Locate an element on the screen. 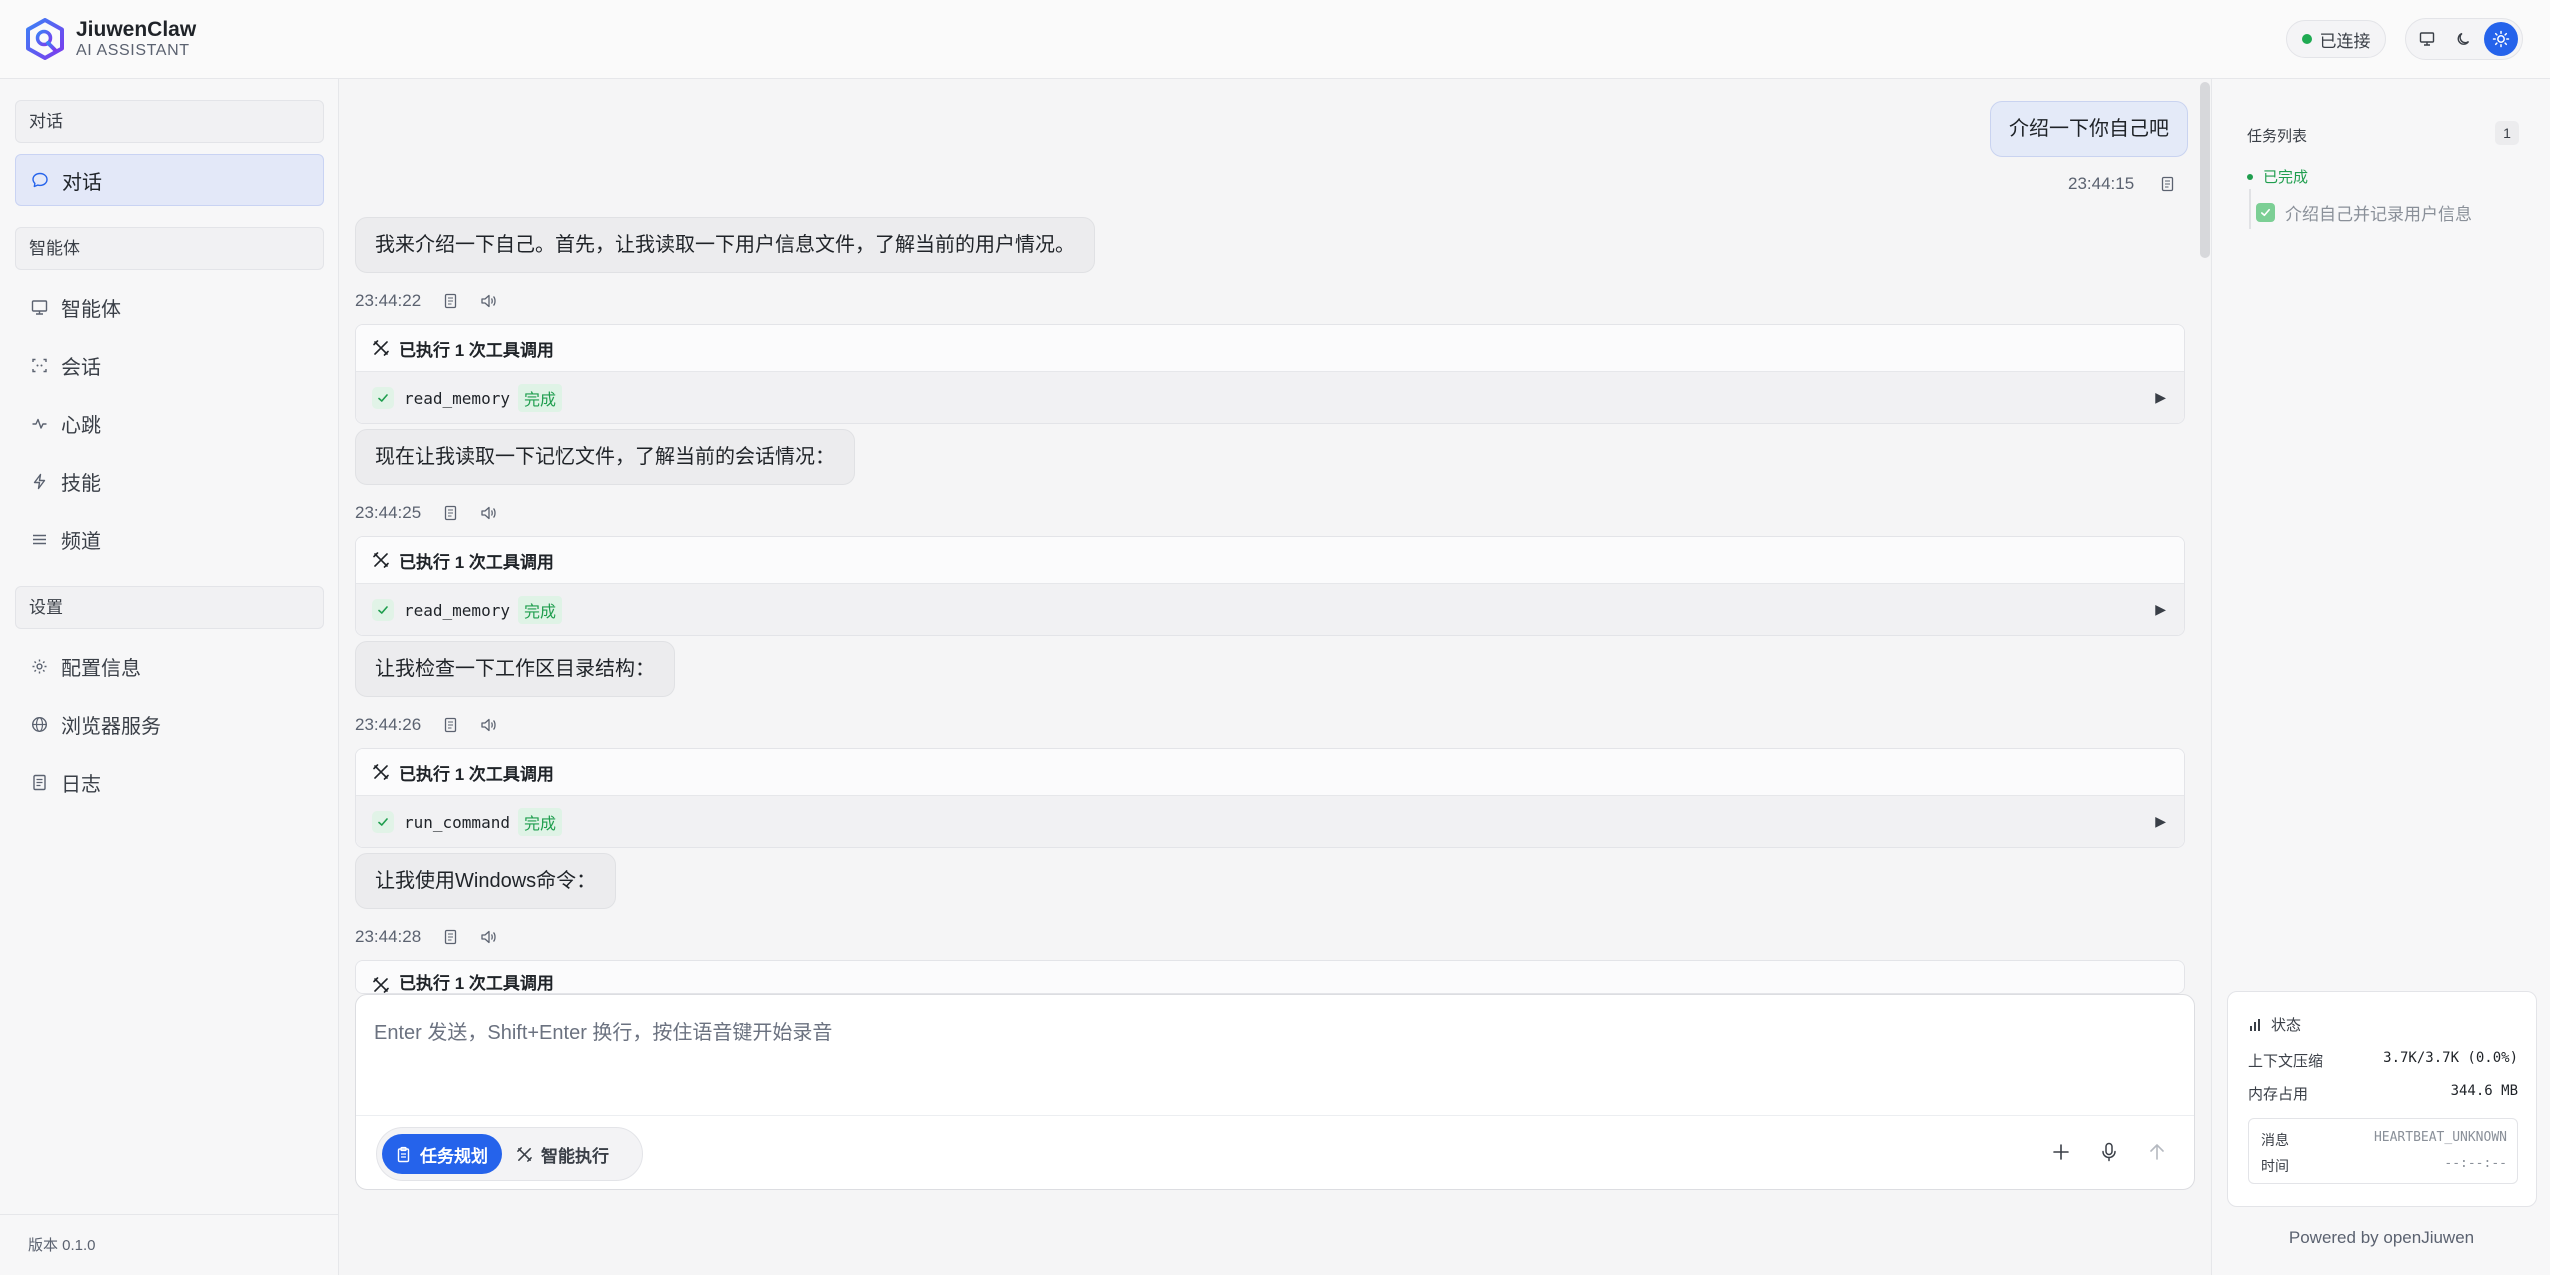 Image resolution: width=2550 pixels, height=1275 pixels. session-icon is located at coordinates (39, 365).